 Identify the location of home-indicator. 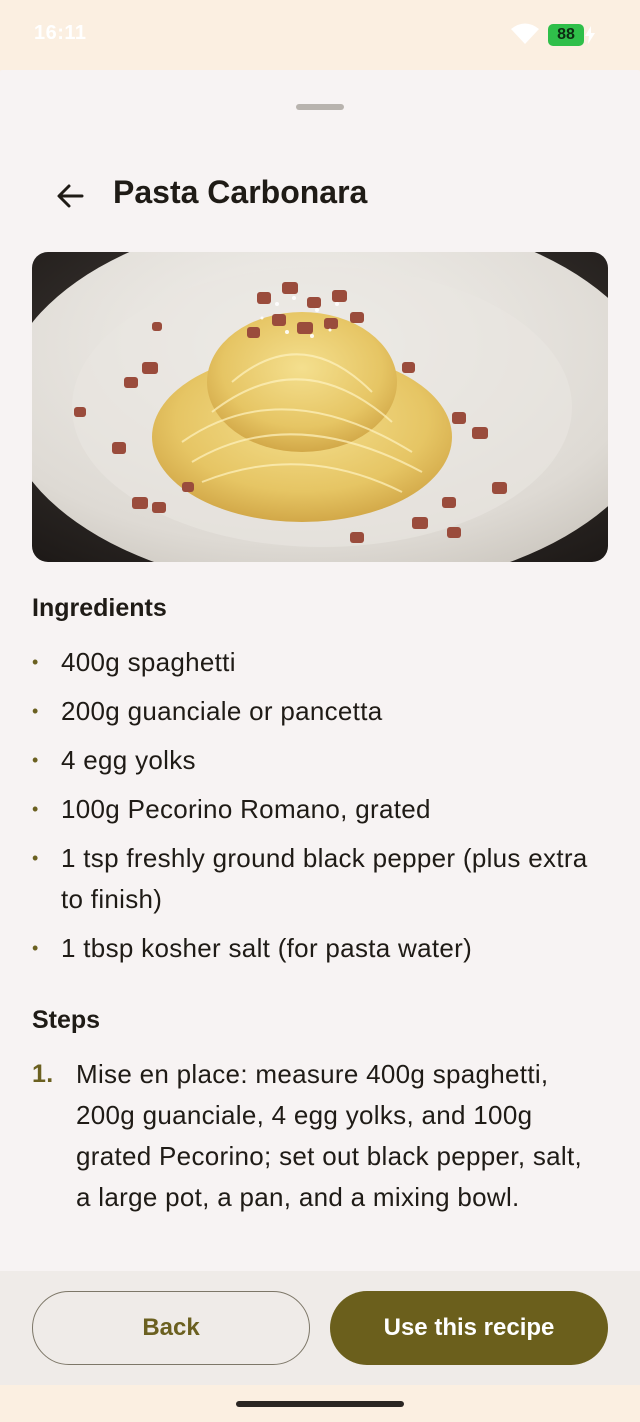
(320, 1404).